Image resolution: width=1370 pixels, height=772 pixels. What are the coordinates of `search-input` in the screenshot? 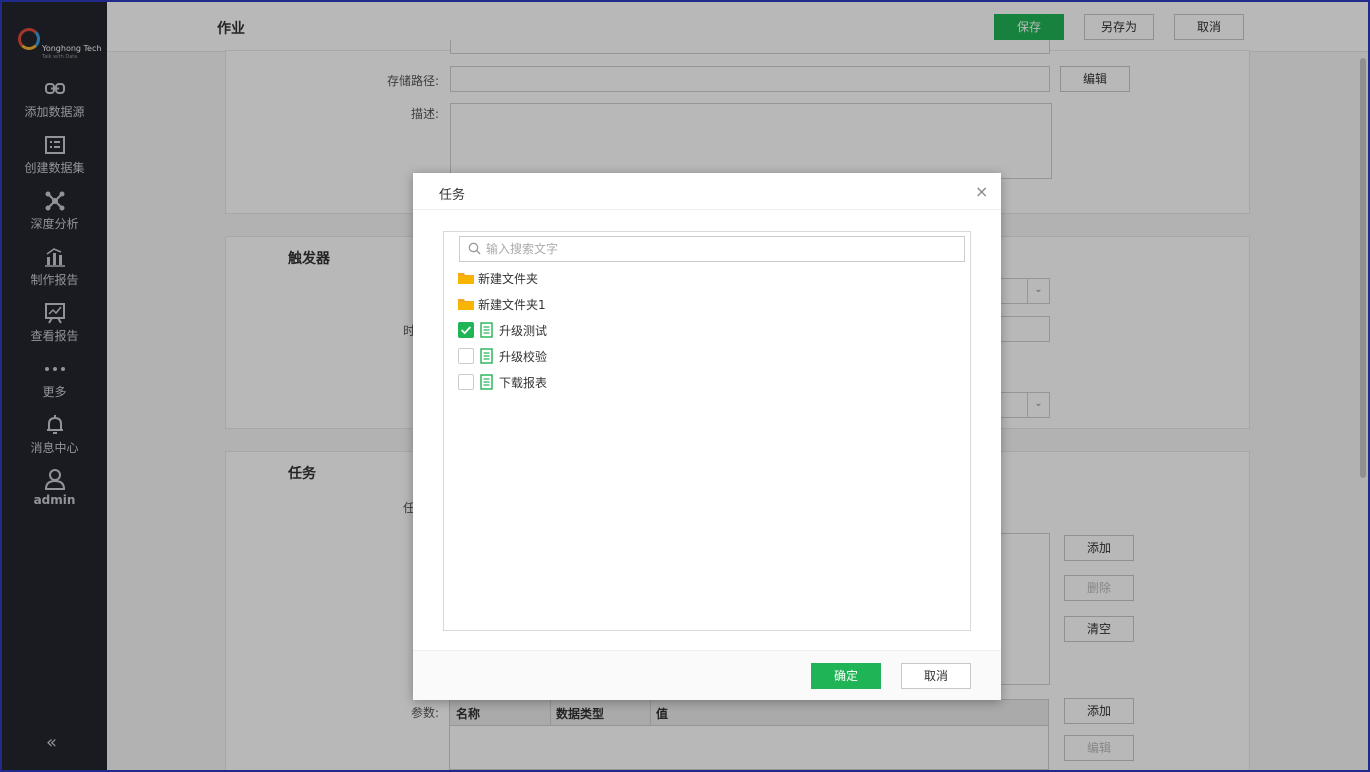 It's located at (721, 249).